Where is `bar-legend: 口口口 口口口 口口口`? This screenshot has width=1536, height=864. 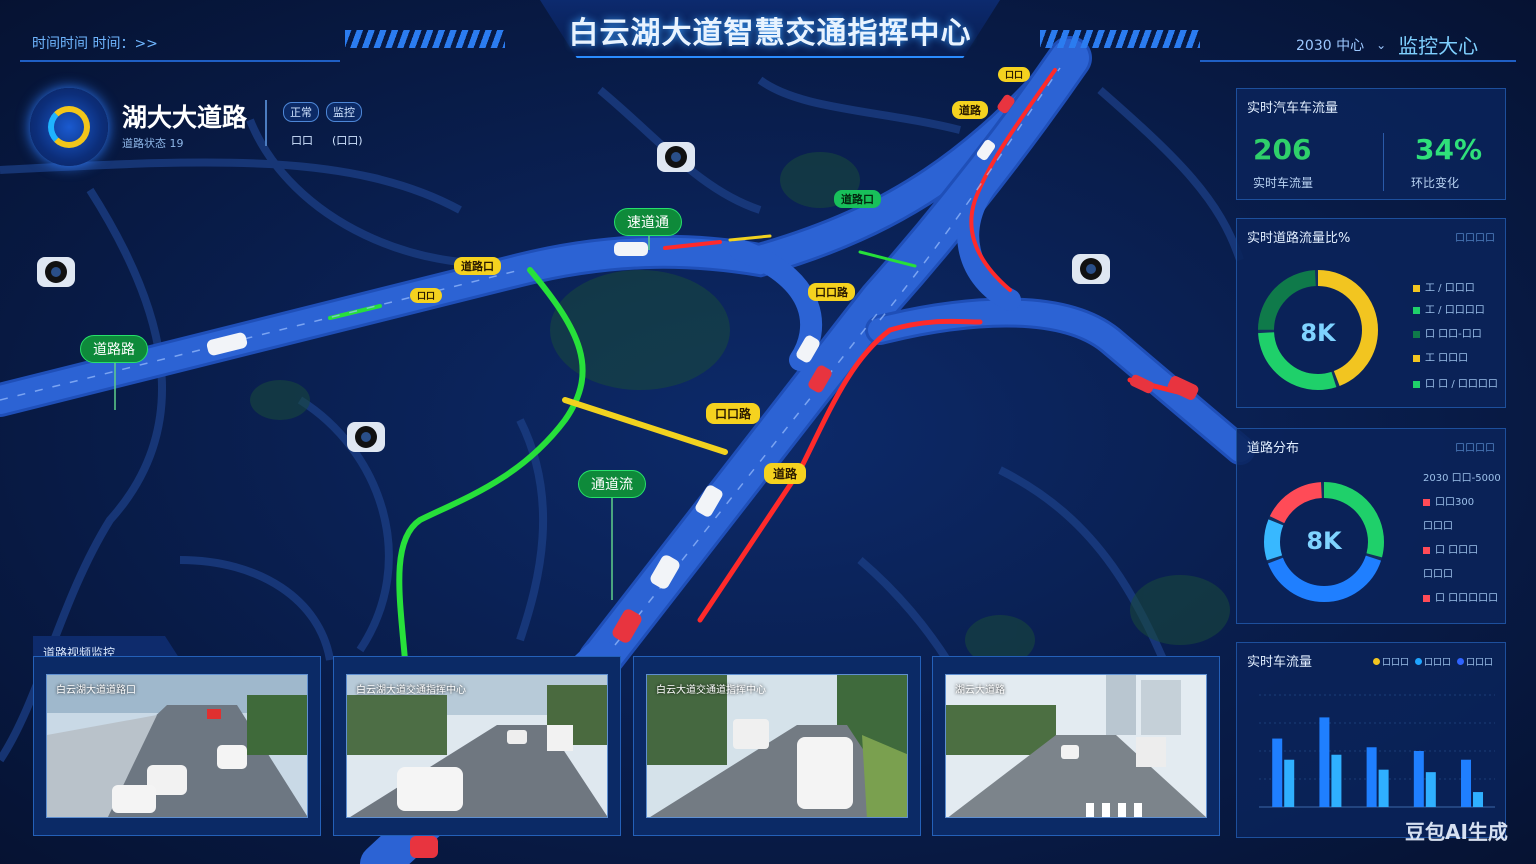 bar-legend: 口口口 口口口 口口口 is located at coordinates (1432, 661).